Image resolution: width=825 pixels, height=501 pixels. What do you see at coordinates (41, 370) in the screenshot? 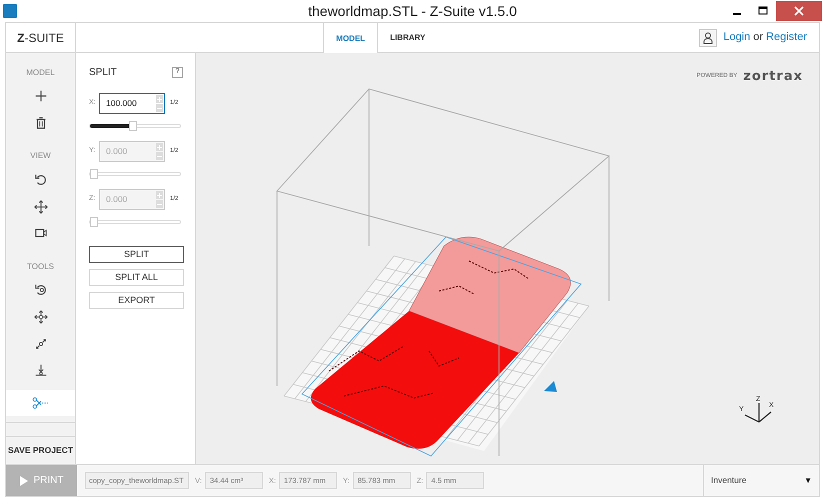
I see `drop-to-bed-icon` at bounding box center [41, 370].